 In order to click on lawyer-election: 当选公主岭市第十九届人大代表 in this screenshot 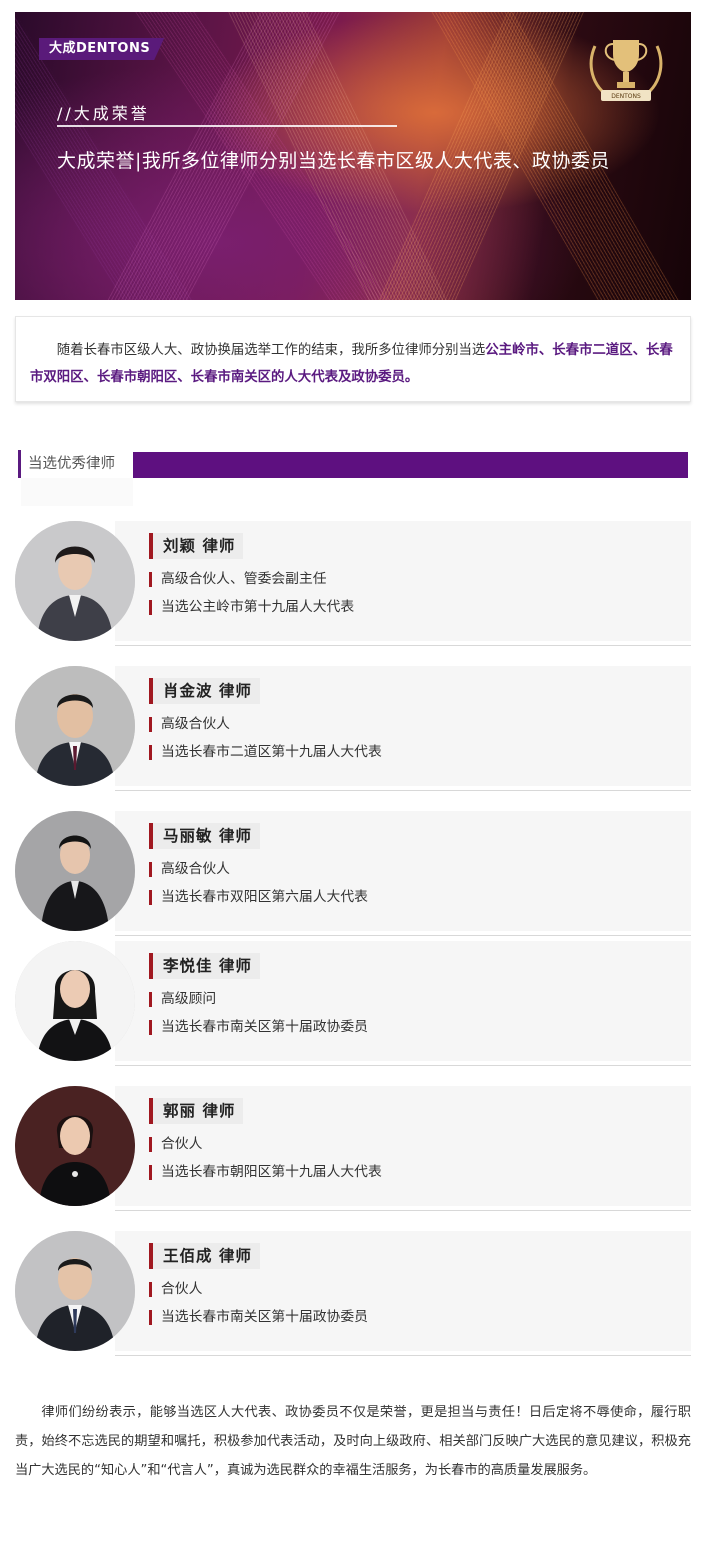, I will do `click(251, 607)`.